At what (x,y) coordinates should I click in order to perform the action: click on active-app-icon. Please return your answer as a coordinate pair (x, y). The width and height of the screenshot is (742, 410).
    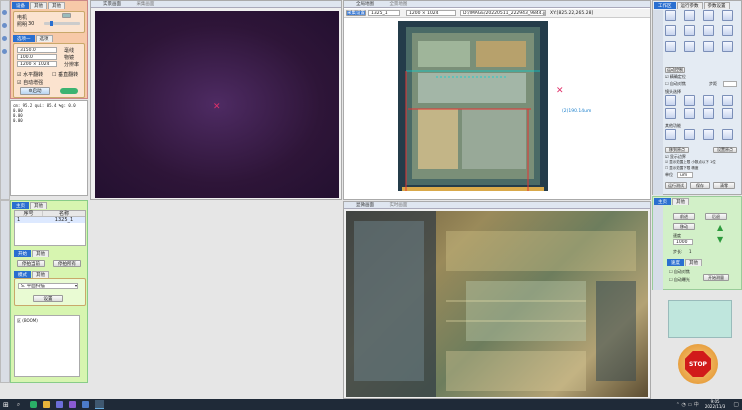
    Looking at the image, I should click on (100, 404).